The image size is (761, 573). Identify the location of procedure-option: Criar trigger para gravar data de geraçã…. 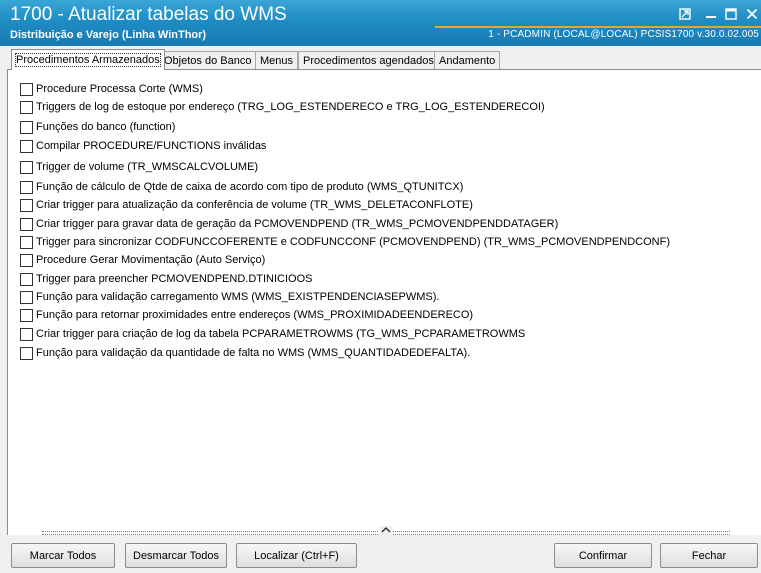
(289, 224).